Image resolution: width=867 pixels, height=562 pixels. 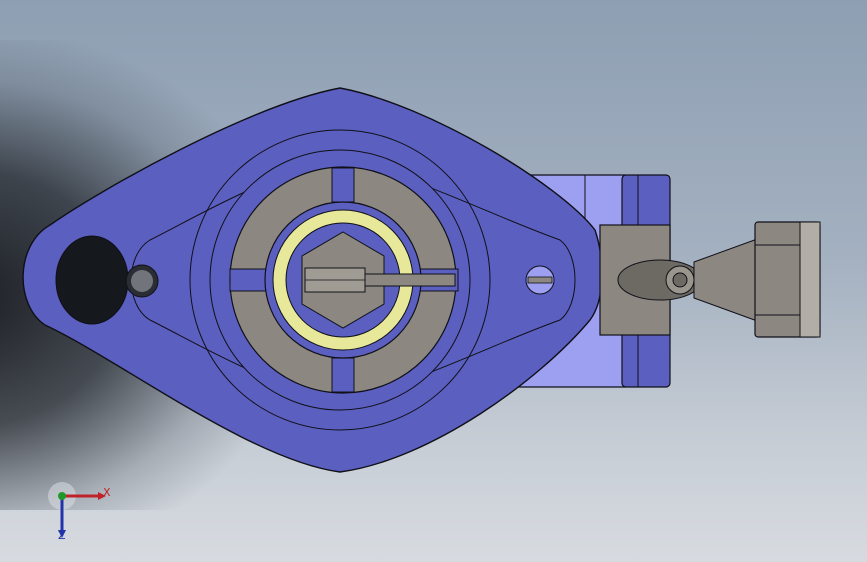 I want to click on triad-z-label: Z, so click(x=62, y=535).